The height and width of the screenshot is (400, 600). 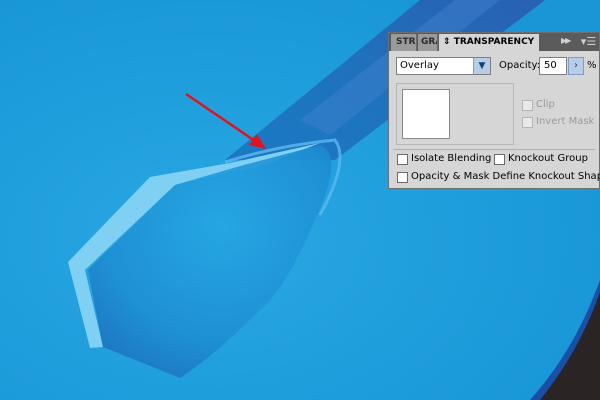 I want to click on knockout-group-label: Knockout Group, so click(x=548, y=158).